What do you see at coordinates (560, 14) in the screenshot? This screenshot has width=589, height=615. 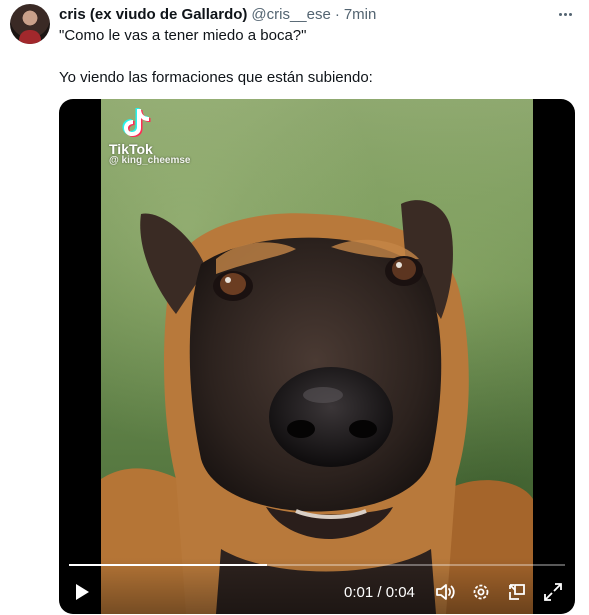 I see `more-dots-icon` at bounding box center [560, 14].